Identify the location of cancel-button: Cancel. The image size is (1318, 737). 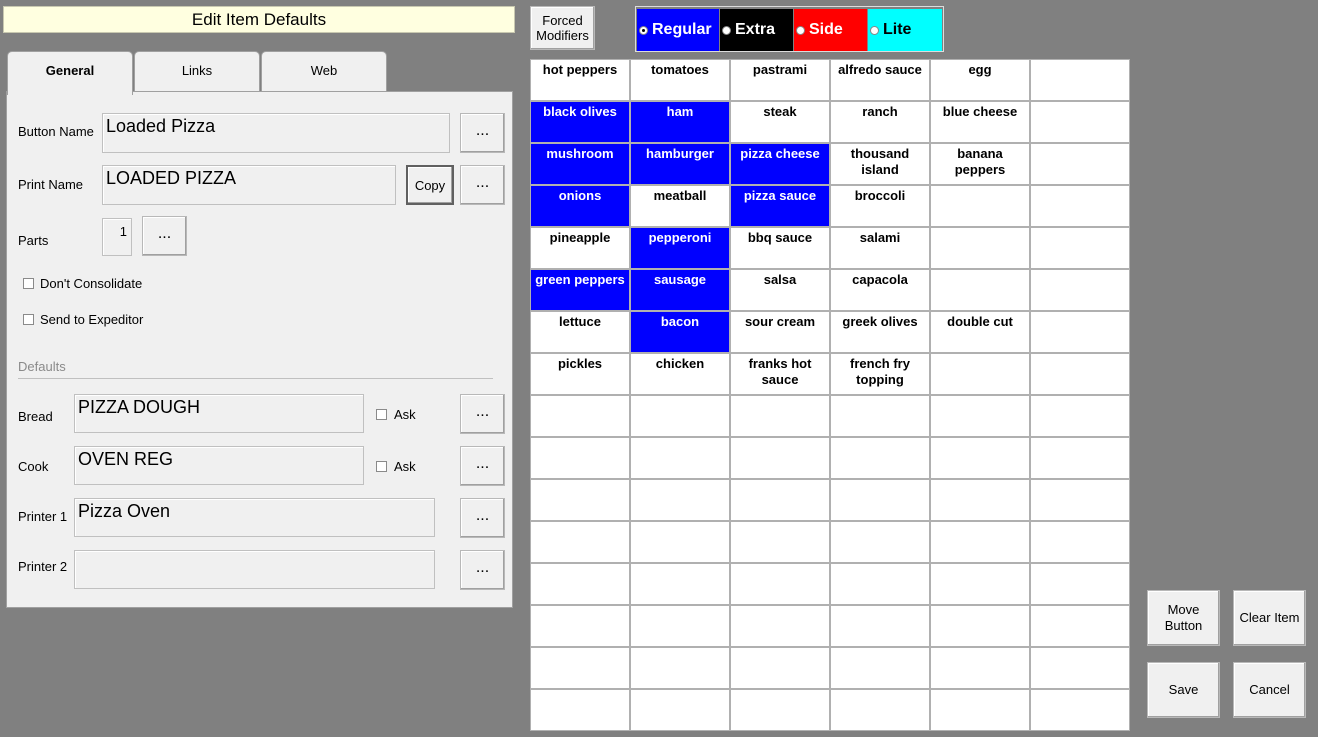
(1269, 690).